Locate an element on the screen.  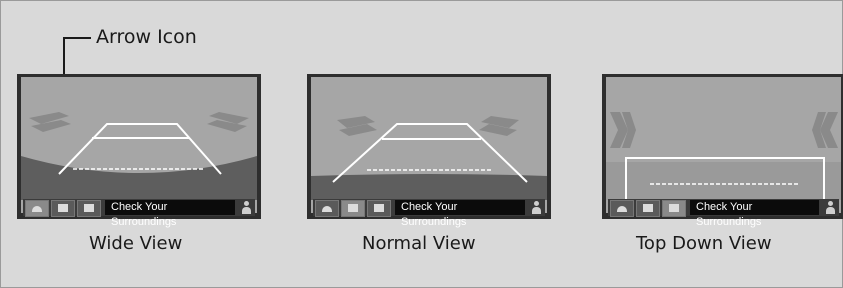
wide-view-caption: Wide View is located at coordinates (136, 243).